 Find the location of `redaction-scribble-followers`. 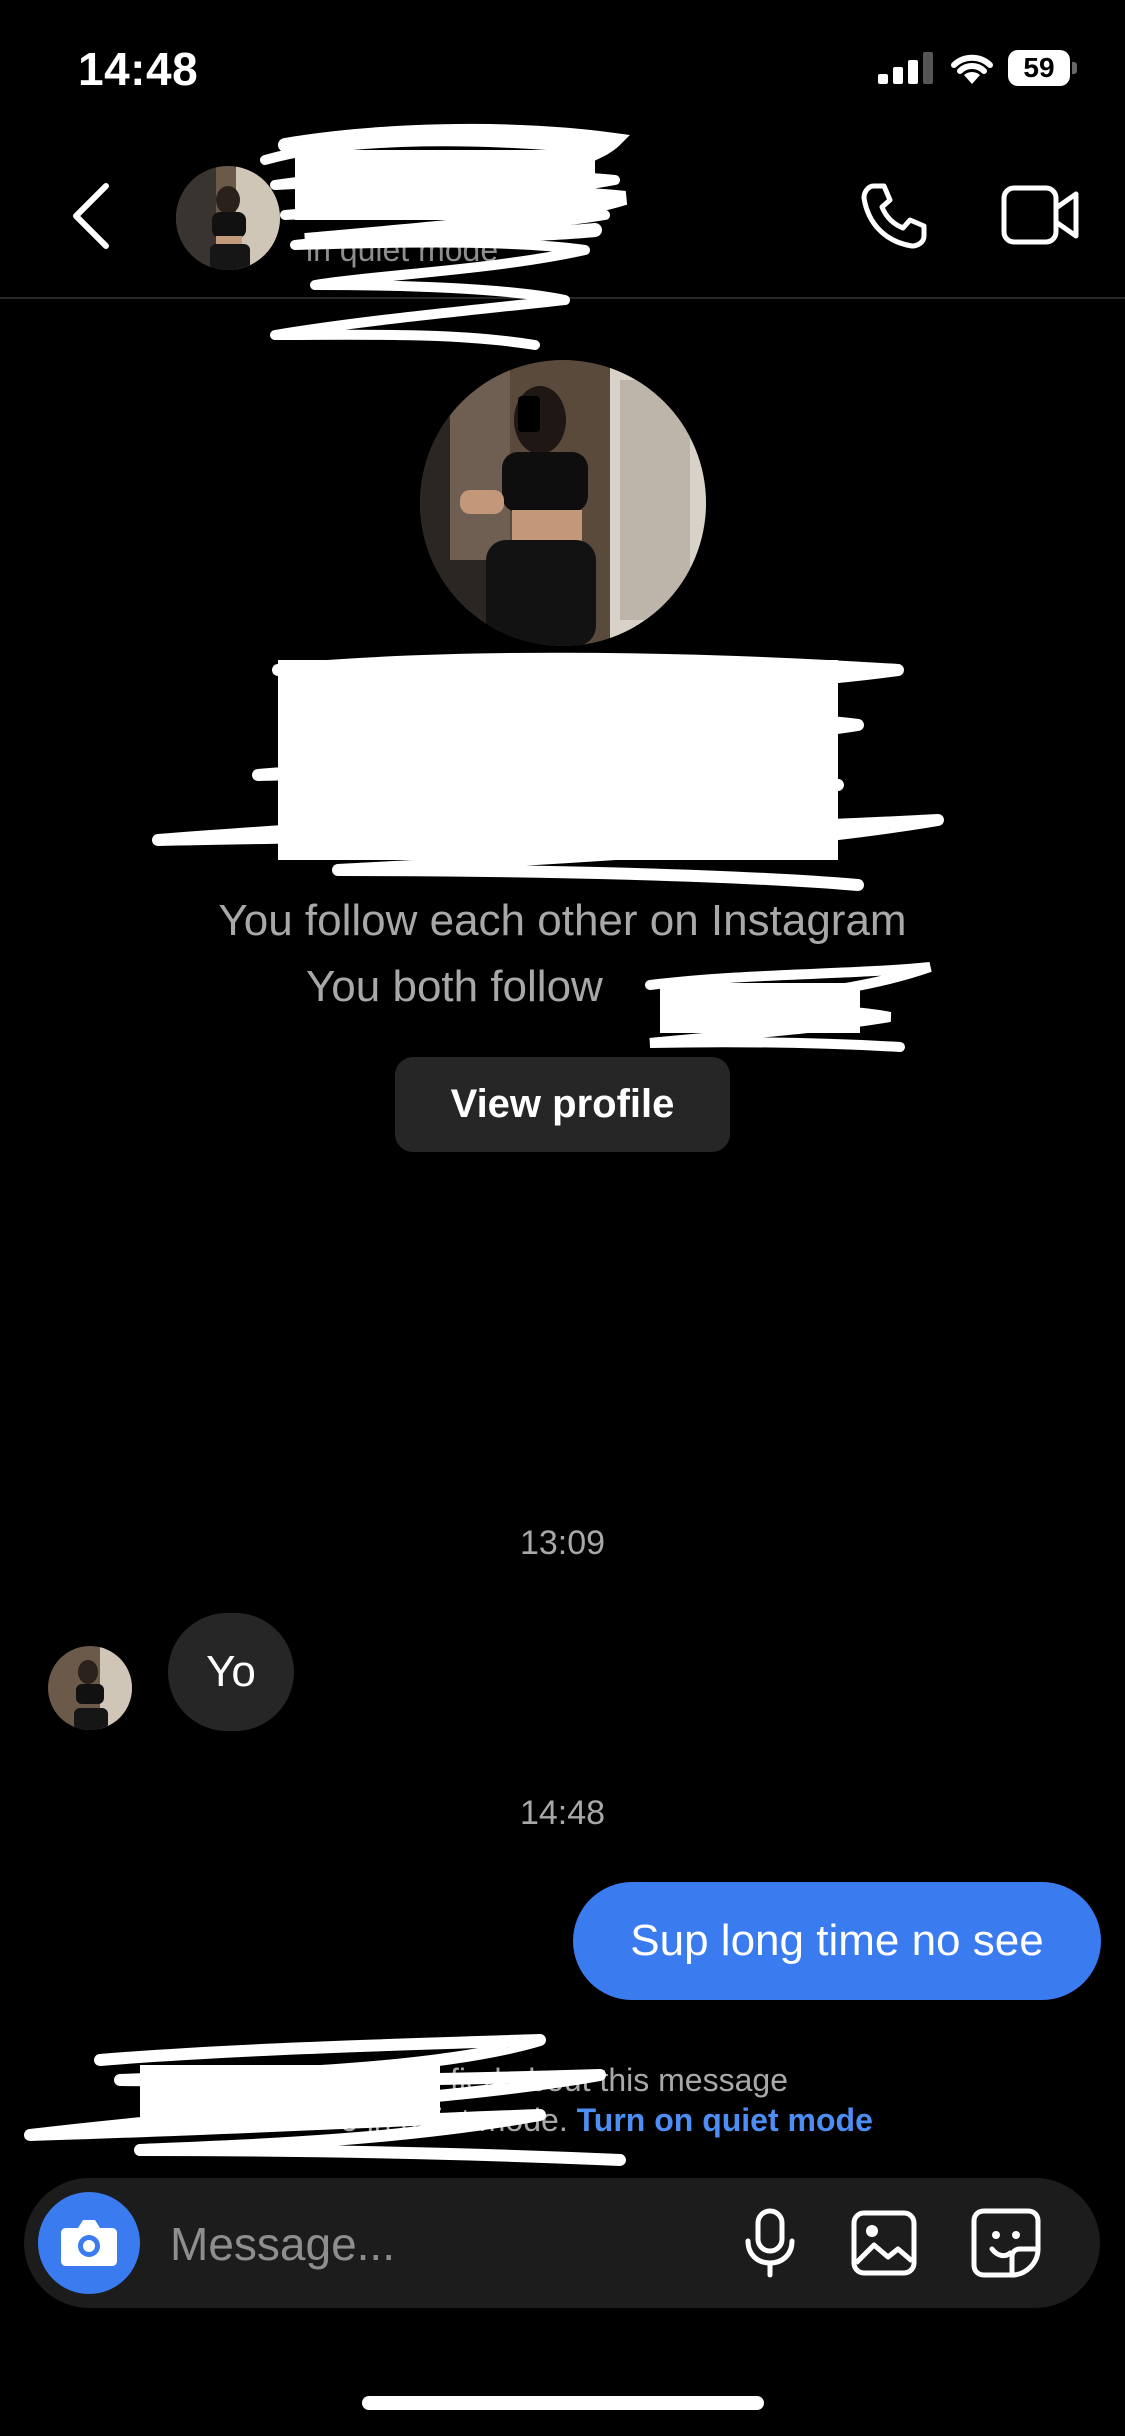

redaction-scribble-followers is located at coordinates (788, 1007).